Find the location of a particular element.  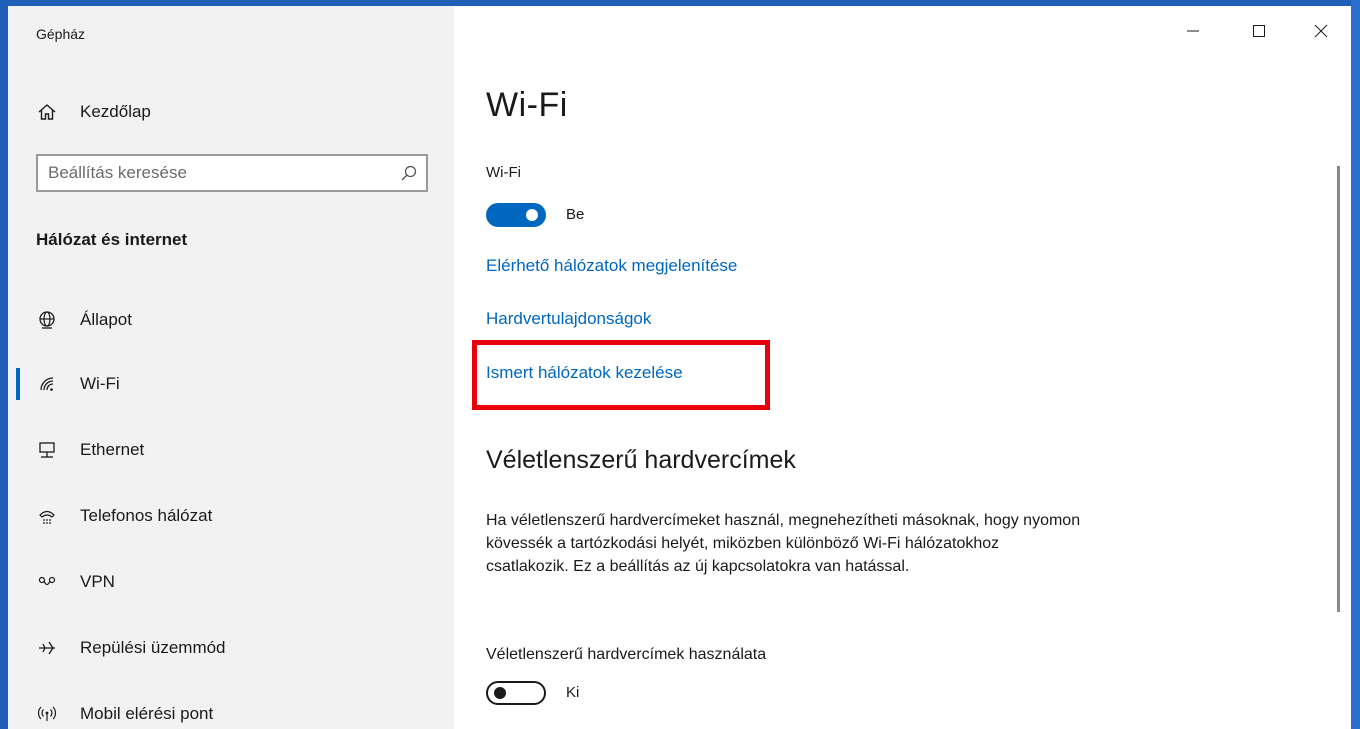

random-hw-toggle-state: Ki is located at coordinates (573, 692).